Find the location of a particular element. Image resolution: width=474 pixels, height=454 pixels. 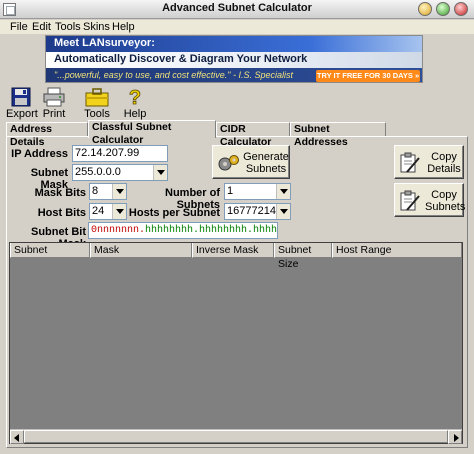

ip-address-label: IP Address is located at coordinates (39, 154).